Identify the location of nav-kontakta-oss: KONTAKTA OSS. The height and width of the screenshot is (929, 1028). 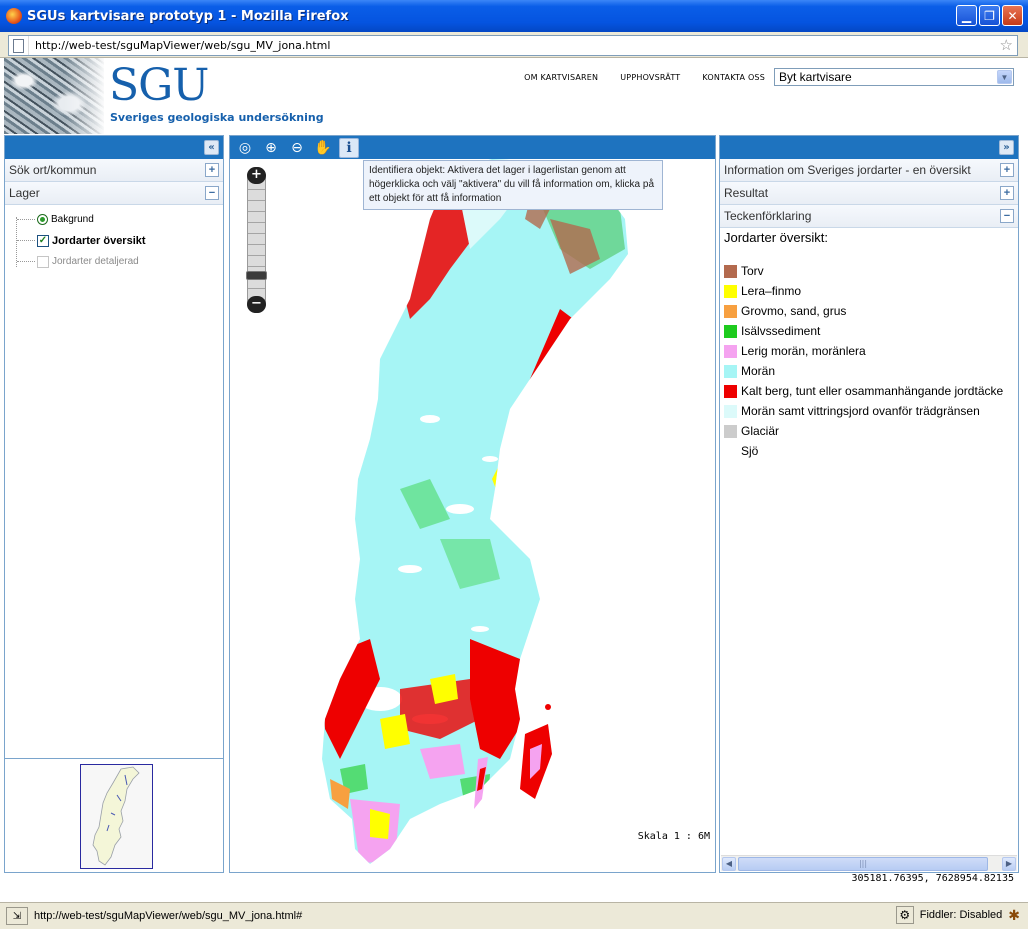
(733, 77).